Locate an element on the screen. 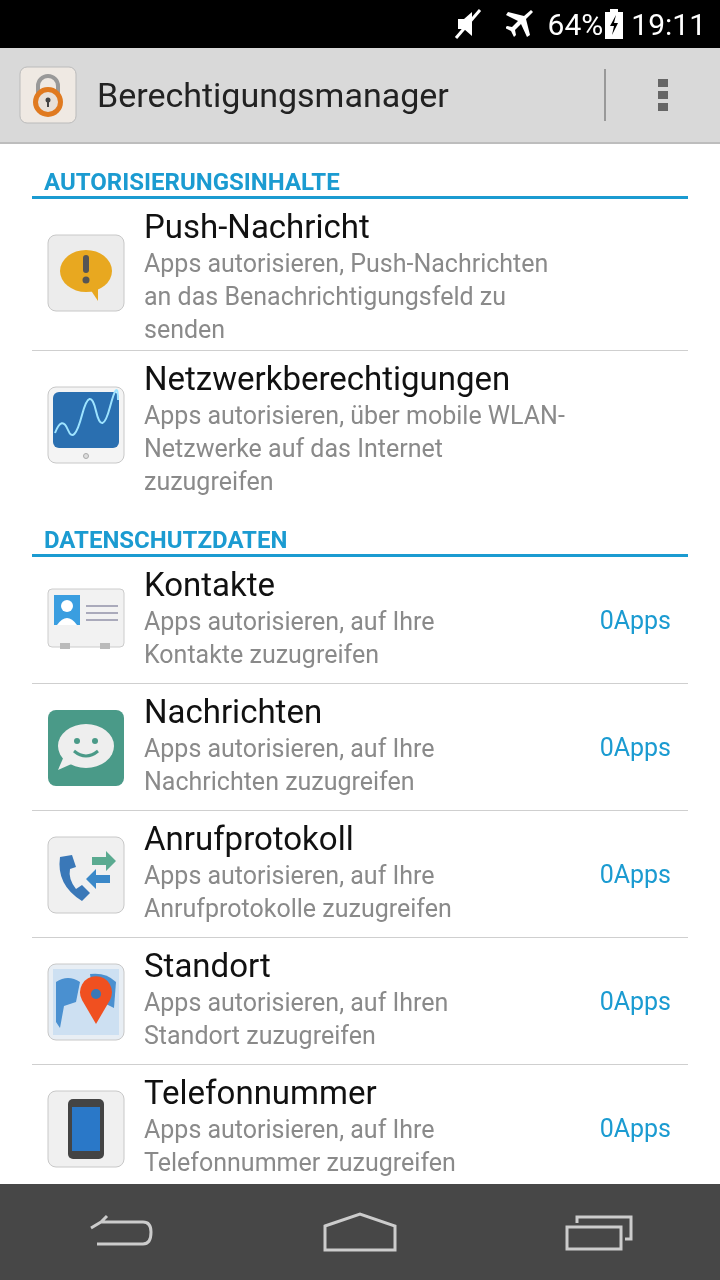 The height and width of the screenshot is (1280, 720). clock: 19:11 is located at coordinates (668, 24).